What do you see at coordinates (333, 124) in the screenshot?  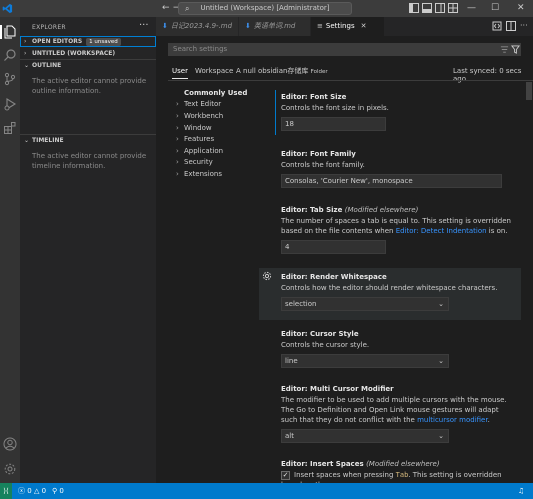 I see `font-size-input: 18` at bounding box center [333, 124].